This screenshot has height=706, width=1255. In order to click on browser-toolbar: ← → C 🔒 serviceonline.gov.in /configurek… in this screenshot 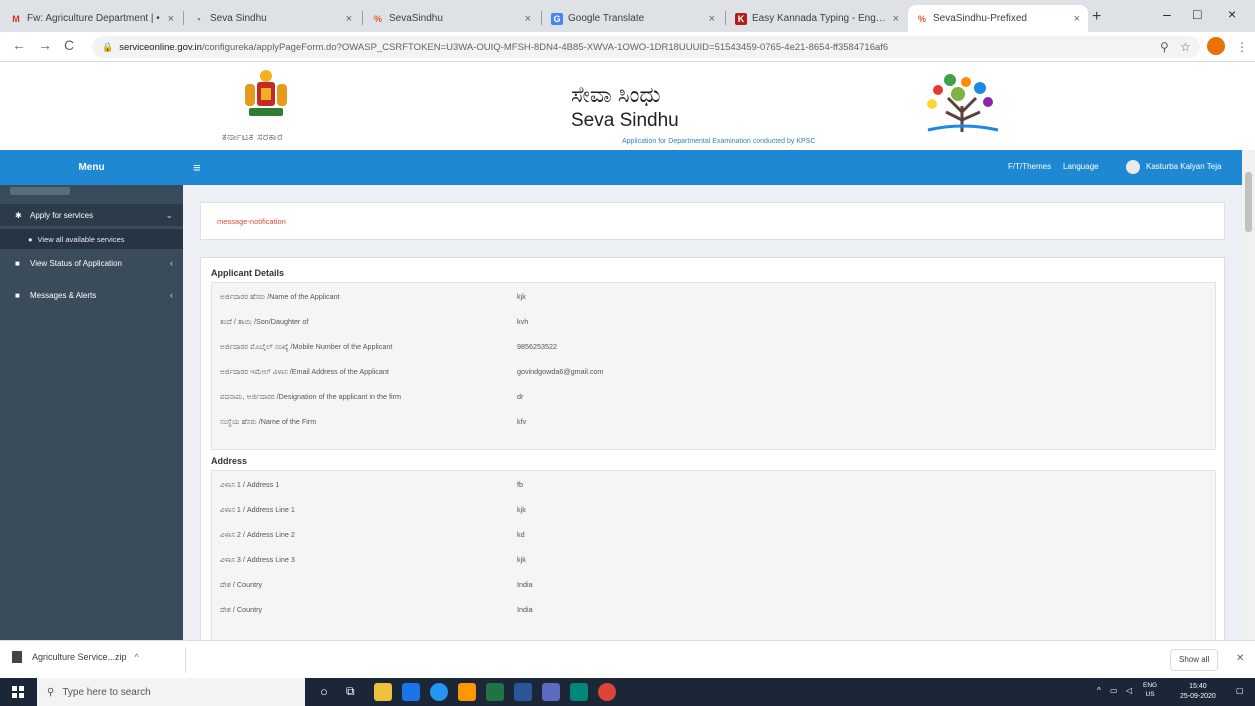, I will do `click(627, 47)`.